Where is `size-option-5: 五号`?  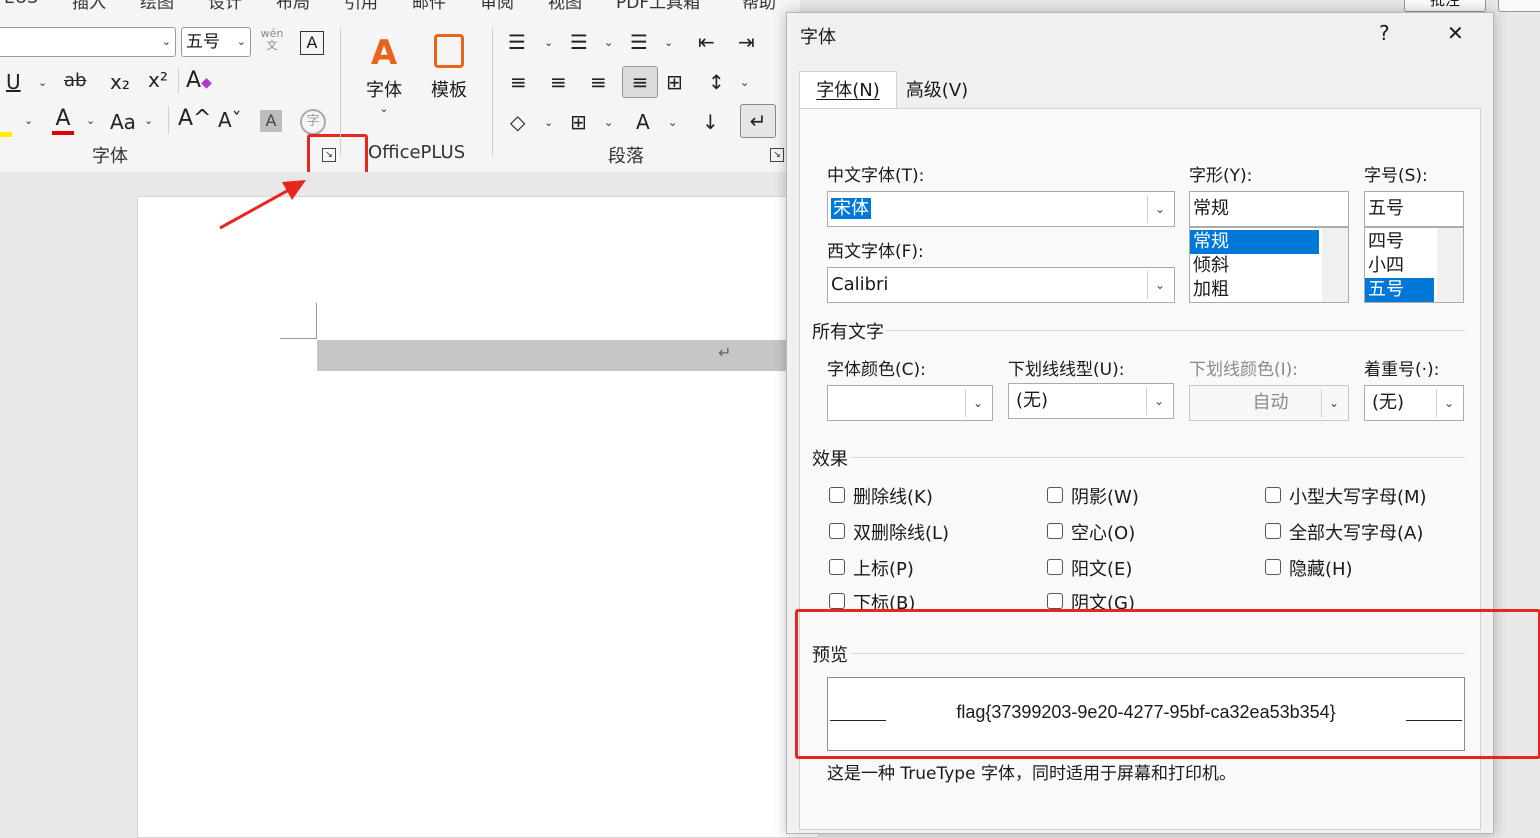
size-option-5: 五号 is located at coordinates (1399, 290).